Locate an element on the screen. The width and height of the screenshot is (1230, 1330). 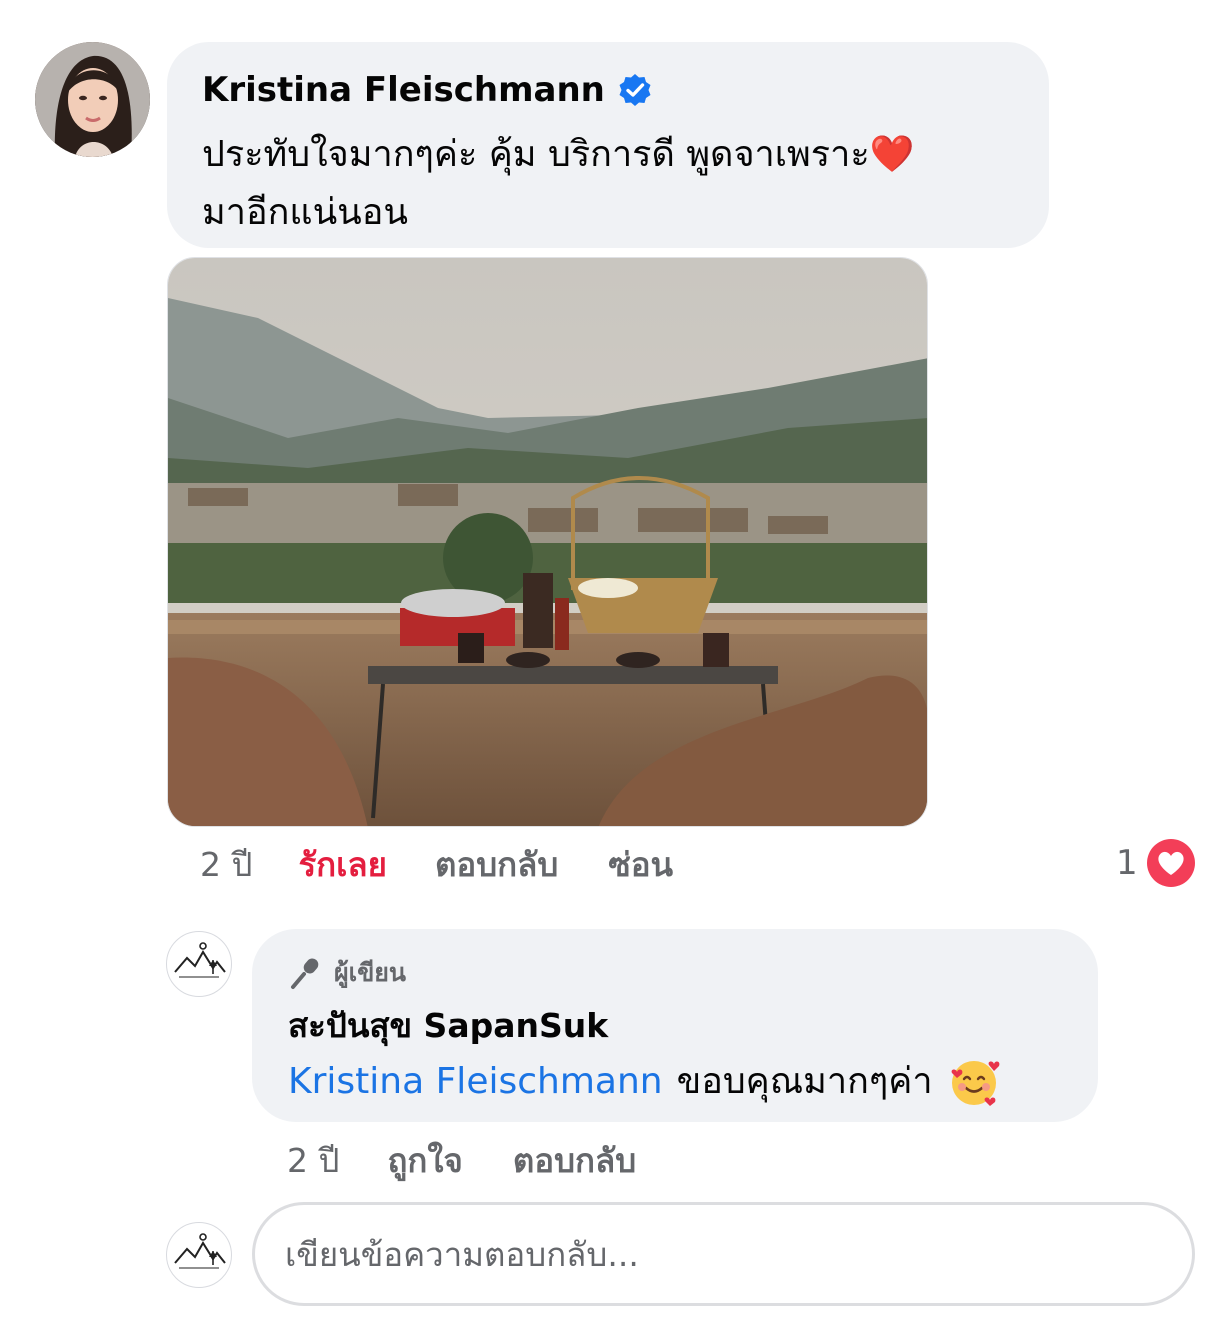
like-button: ถูกใจ is located at coordinates (424, 1161).